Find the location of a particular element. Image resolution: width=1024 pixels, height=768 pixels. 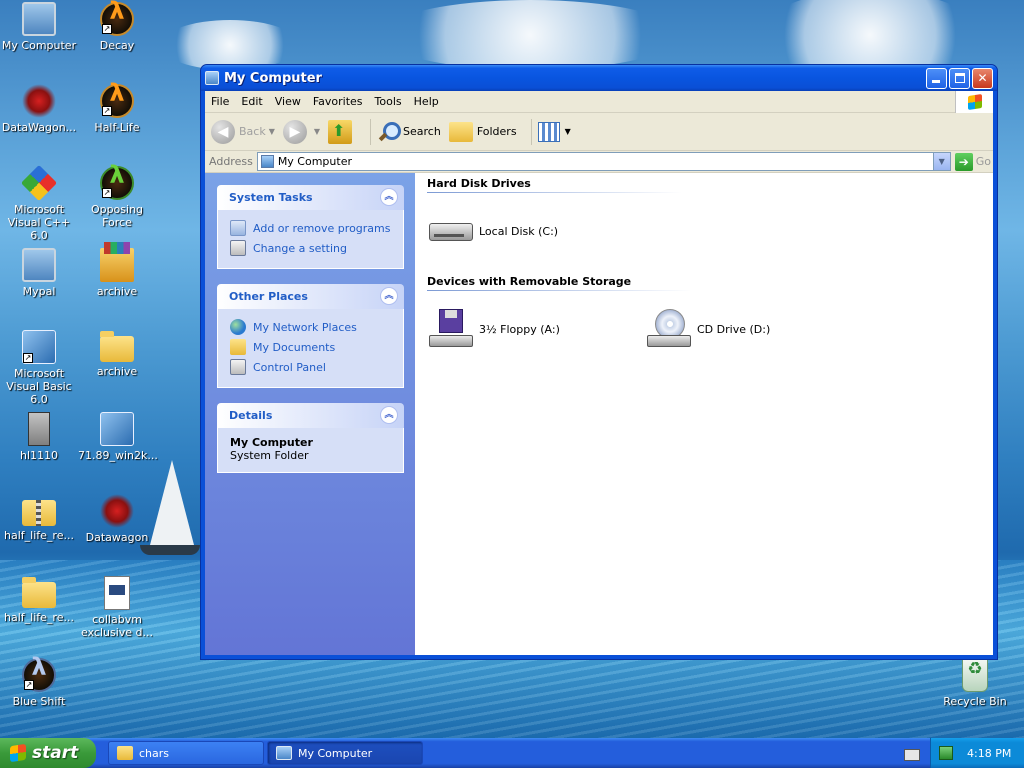

desktop-icon-visual-cpp: Microsoft Visual C++ 6.0 is located at coordinates (39, 203).